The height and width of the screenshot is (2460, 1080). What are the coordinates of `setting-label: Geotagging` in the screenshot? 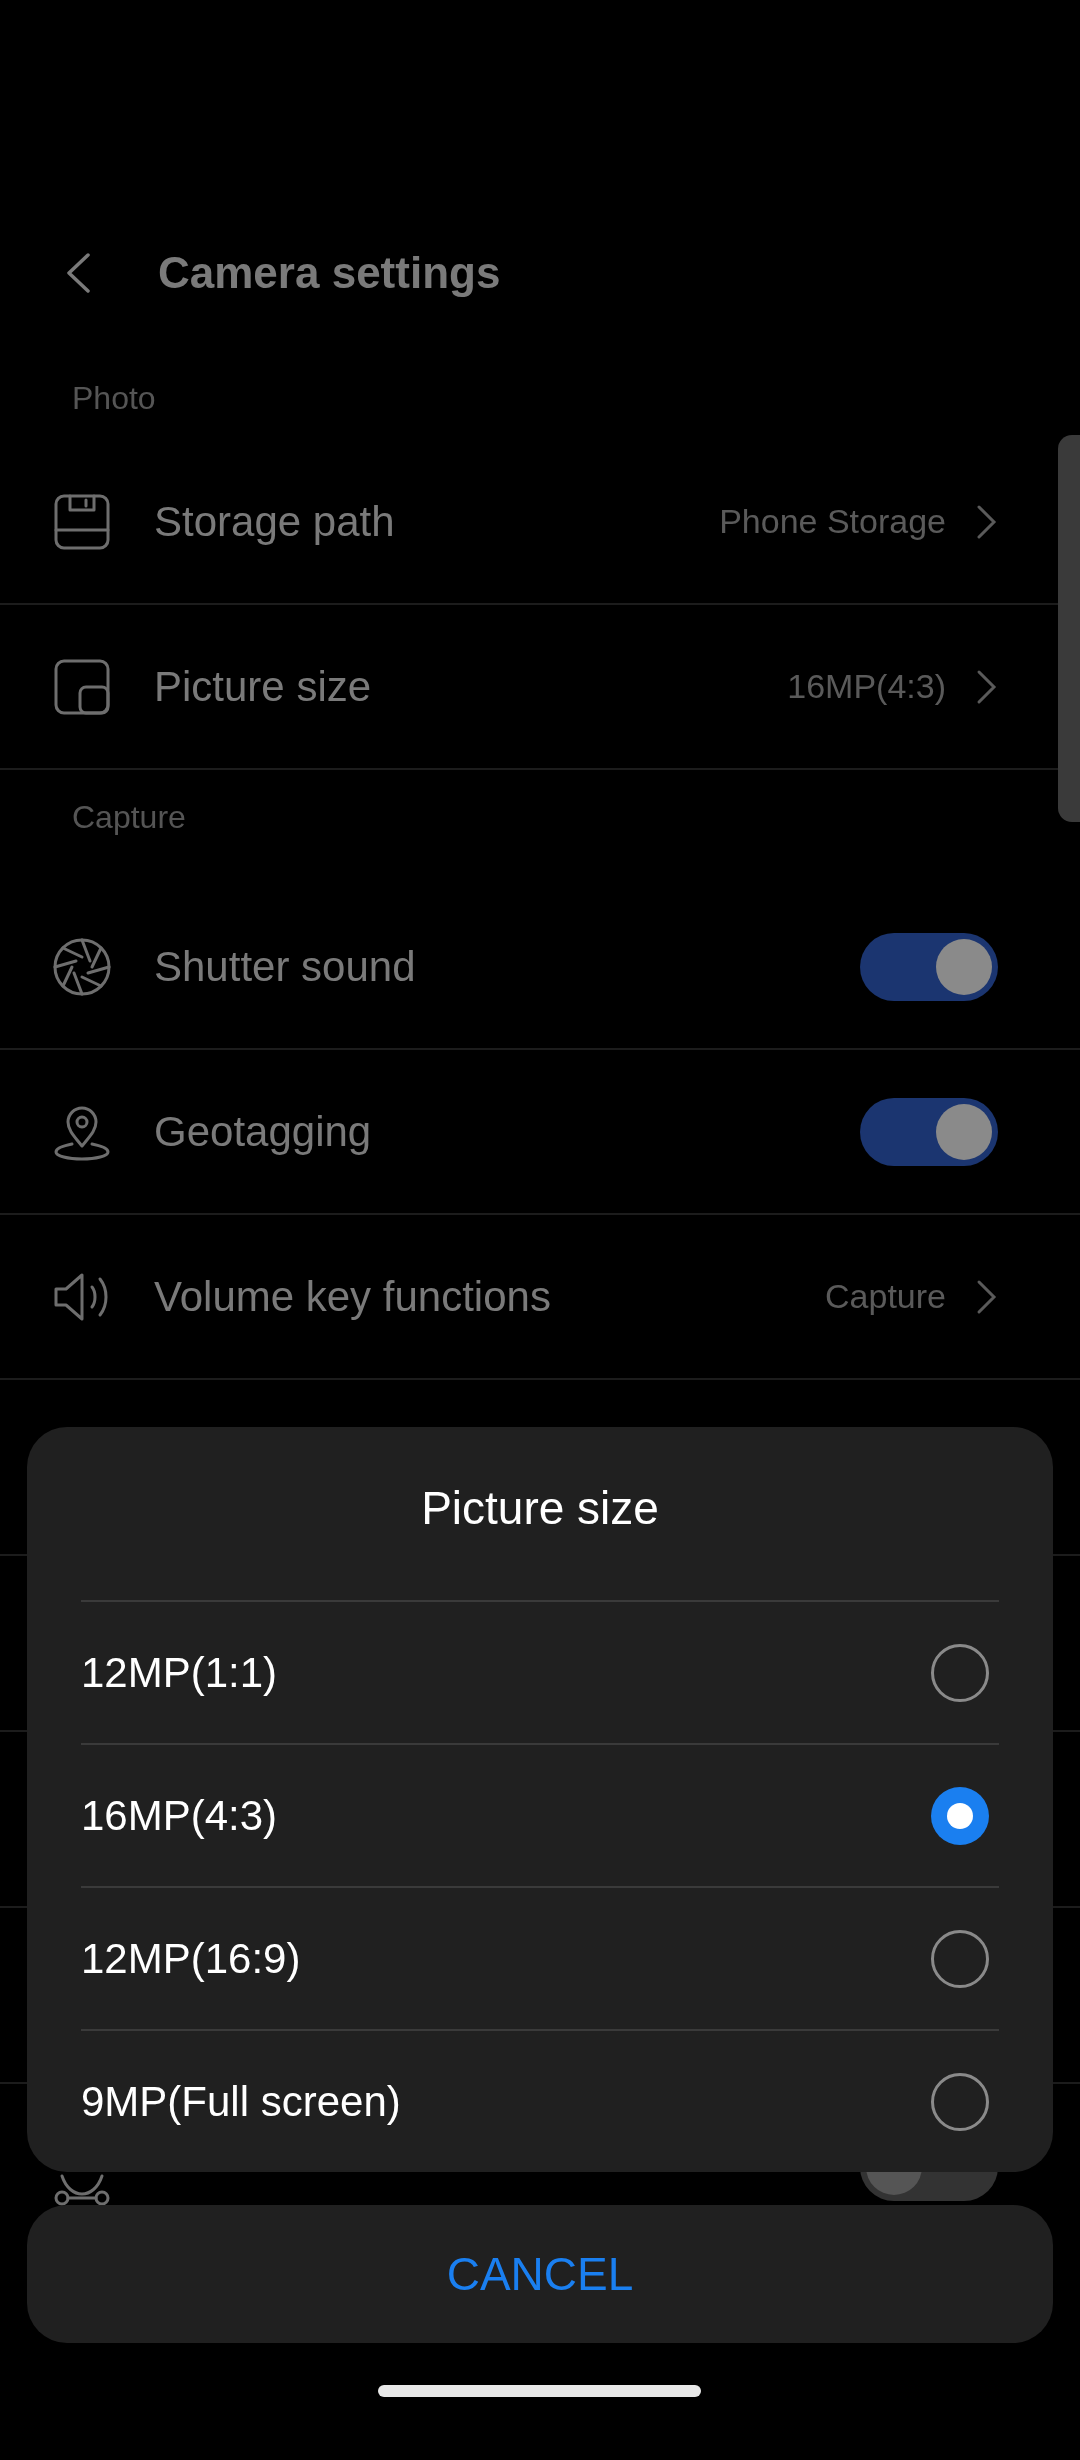 It's located at (507, 1131).